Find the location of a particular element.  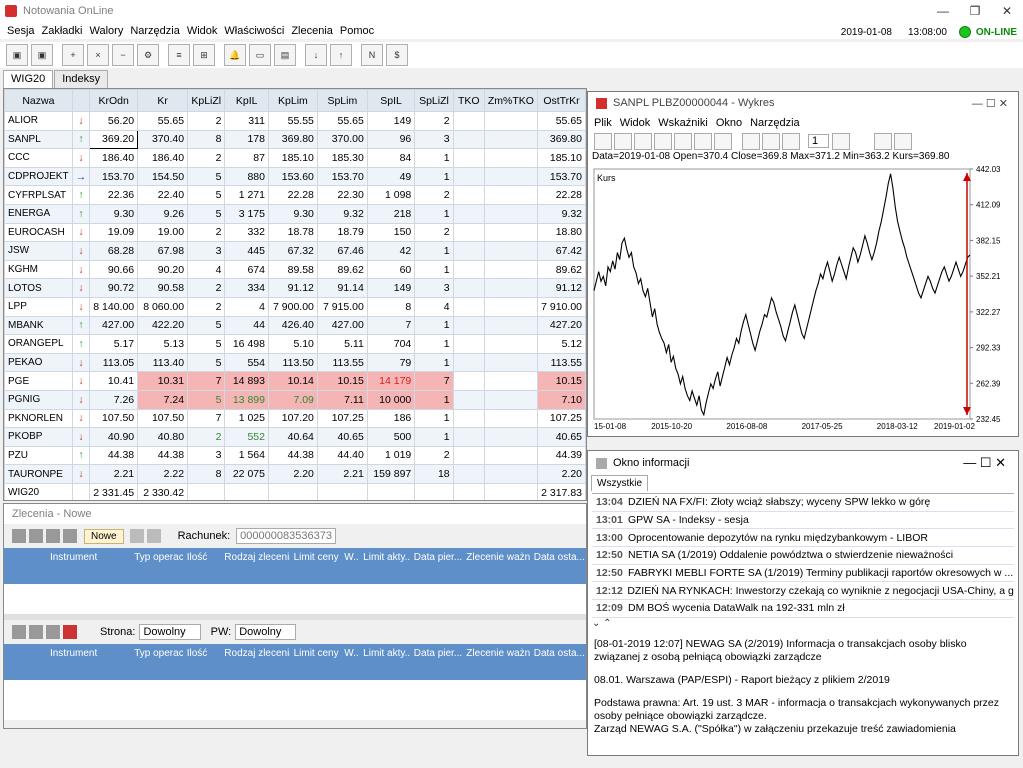

menu-zakladki: Zakładki is located at coordinates (62, 31).